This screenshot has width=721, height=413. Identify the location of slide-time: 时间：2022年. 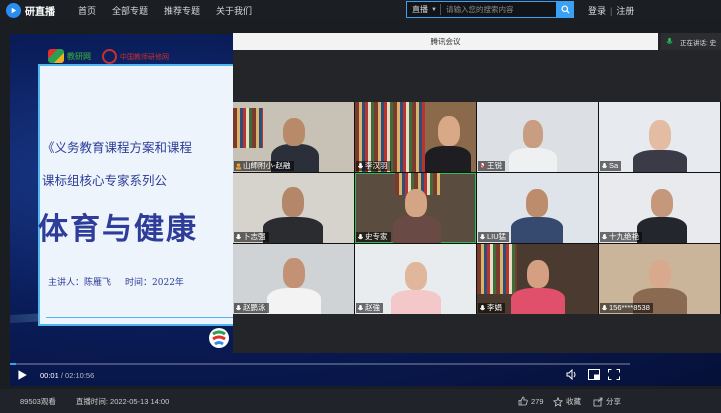
(154, 283).